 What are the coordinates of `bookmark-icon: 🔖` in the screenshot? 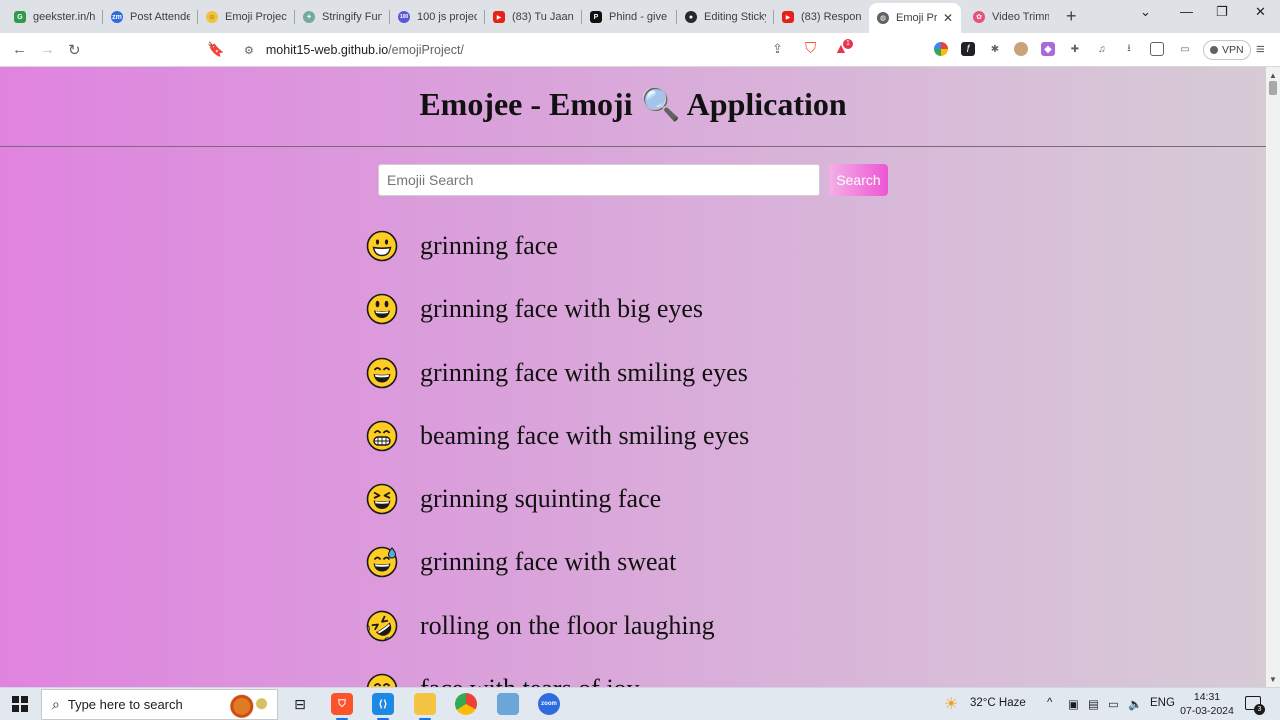 It's located at (215, 49).